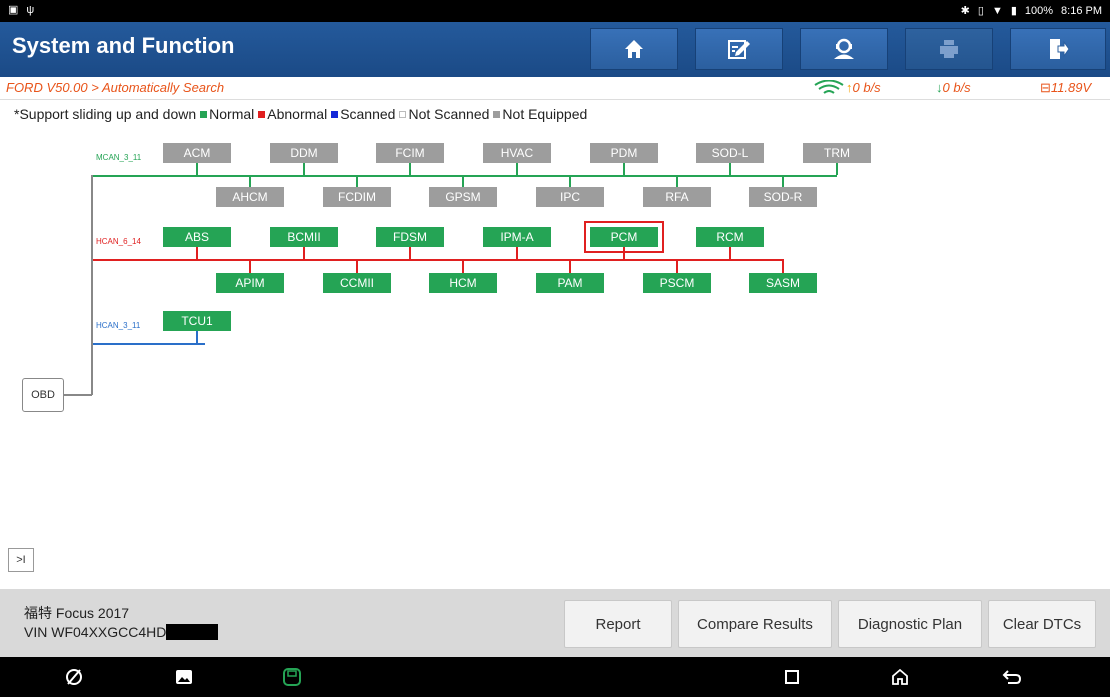 Image resolution: width=1110 pixels, height=697 pixels. I want to click on module-fcim: FCIM, so click(410, 153).